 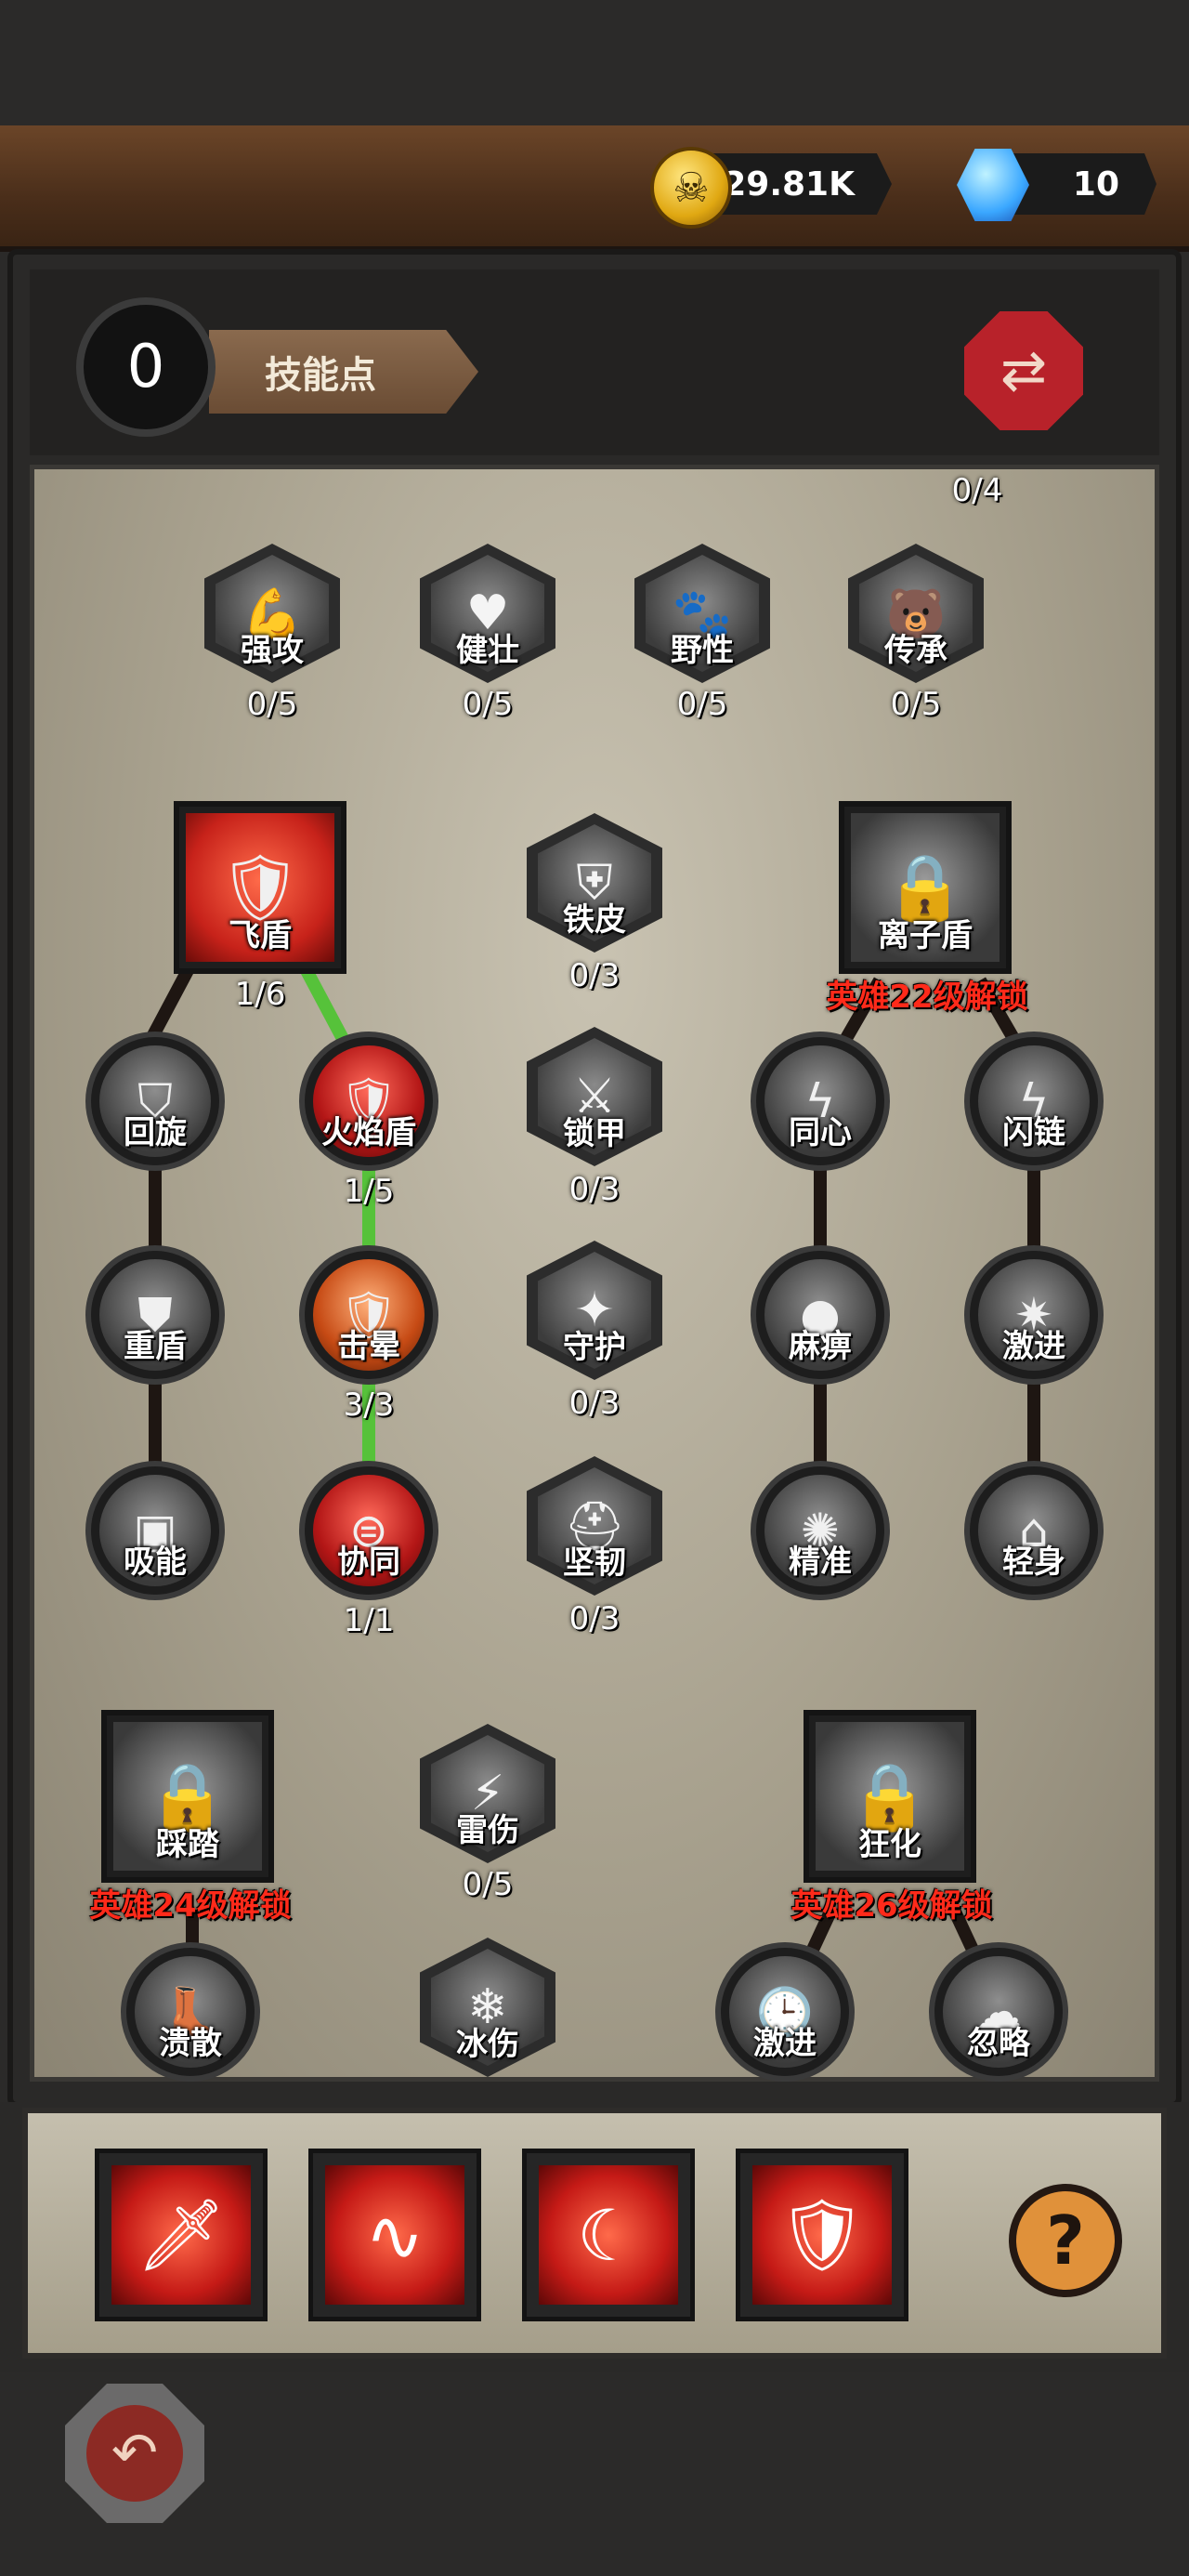 I want to click on skill-points-label: 技能点, so click(x=344, y=372).